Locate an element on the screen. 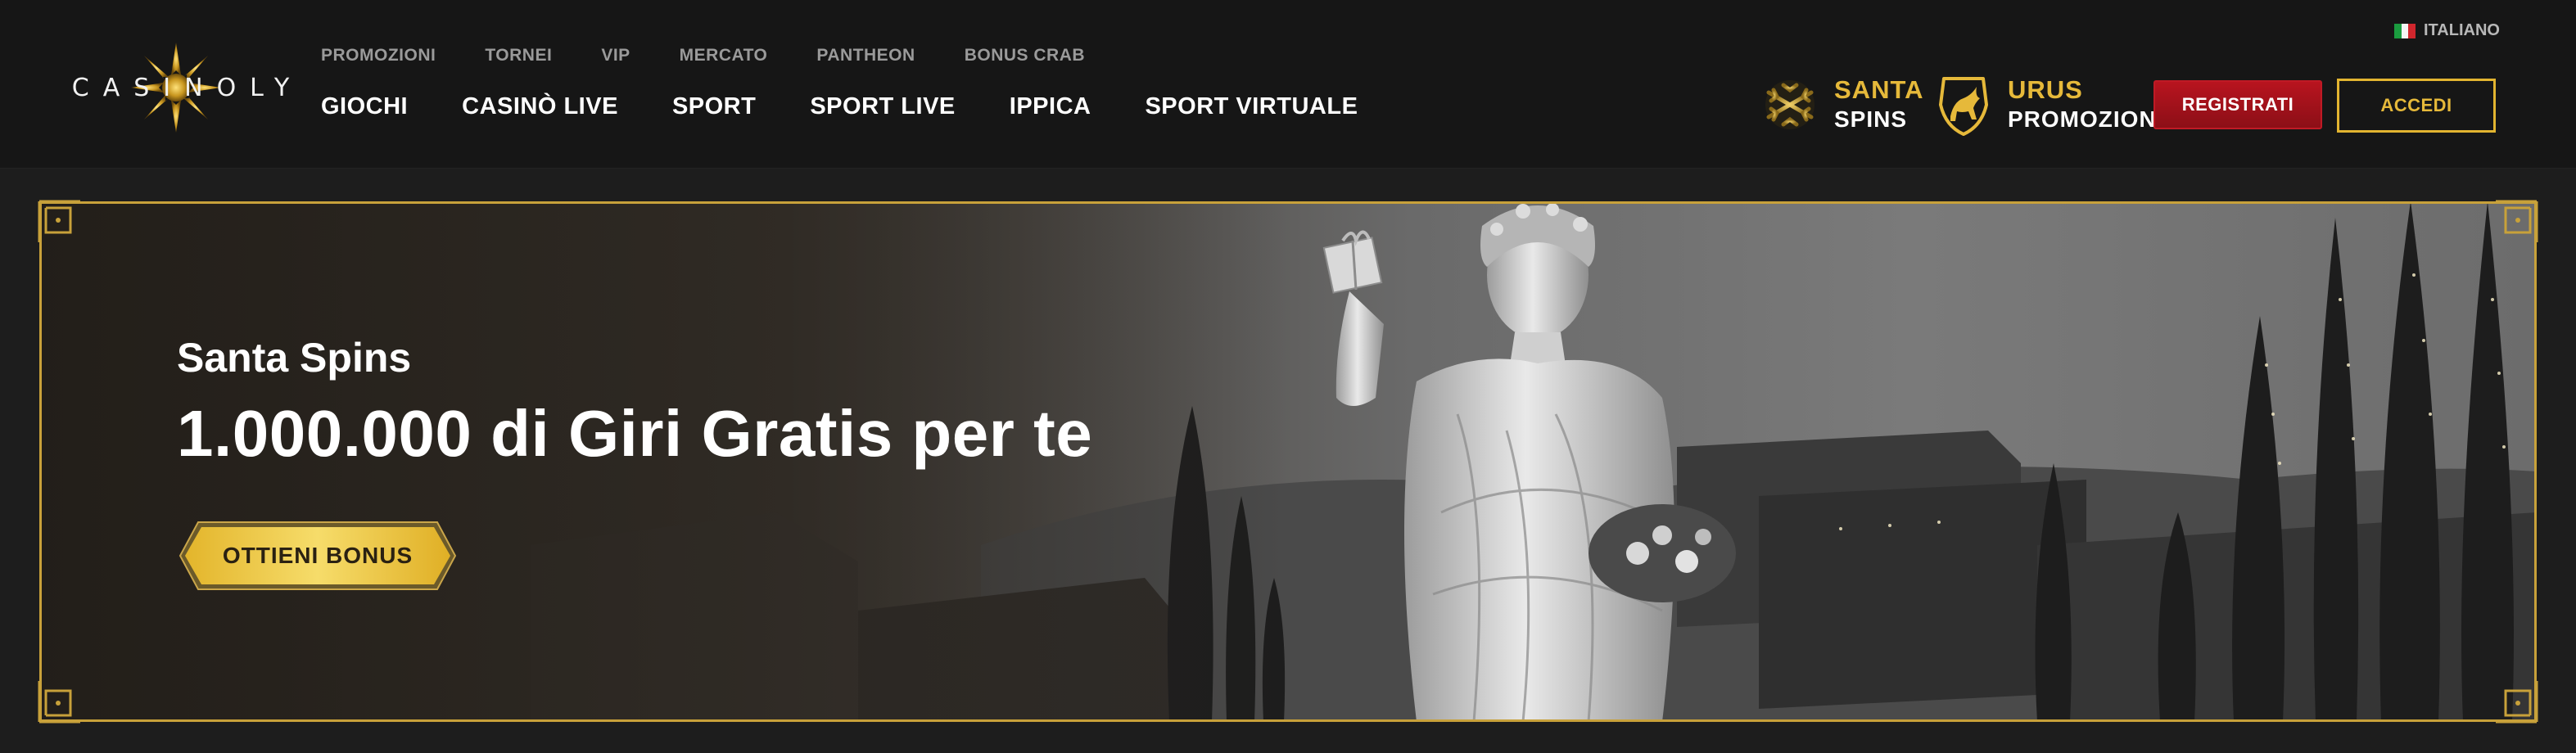 The width and height of the screenshot is (2576, 753). urus-promo-title: URUS is located at coordinates (2045, 89).